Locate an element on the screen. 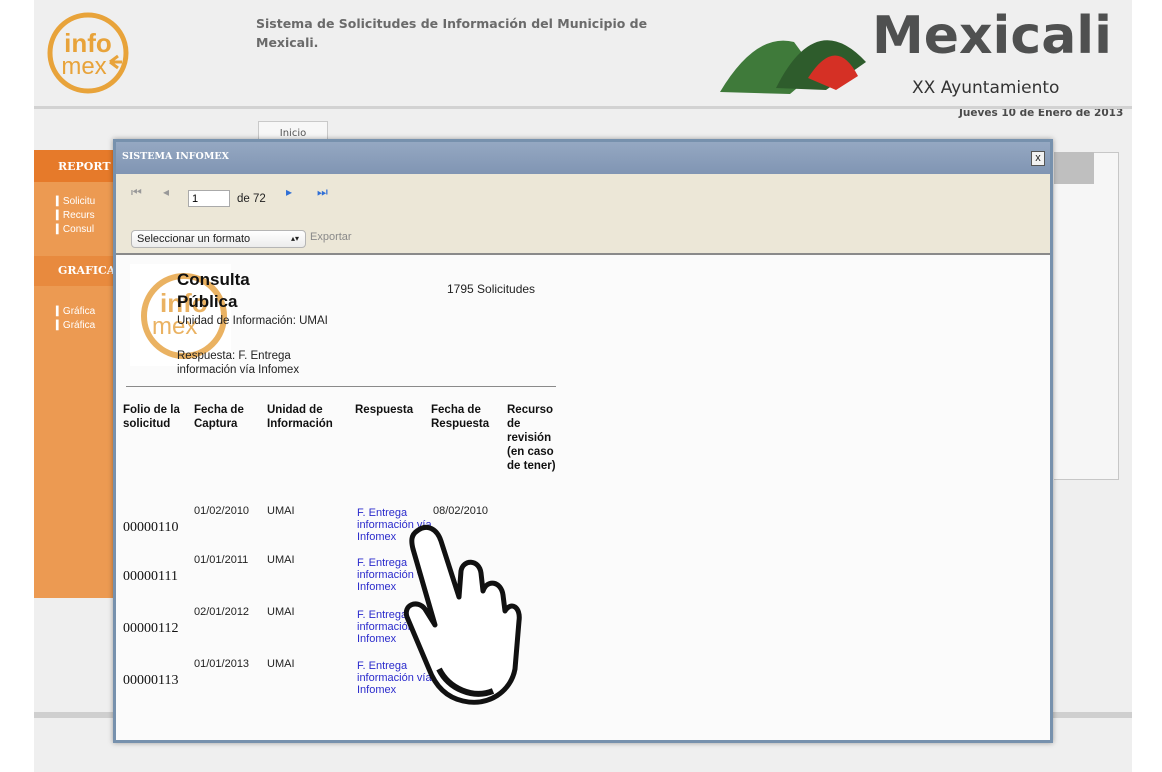 The width and height of the screenshot is (1162, 772). export-button: Exportar is located at coordinates (331, 237).